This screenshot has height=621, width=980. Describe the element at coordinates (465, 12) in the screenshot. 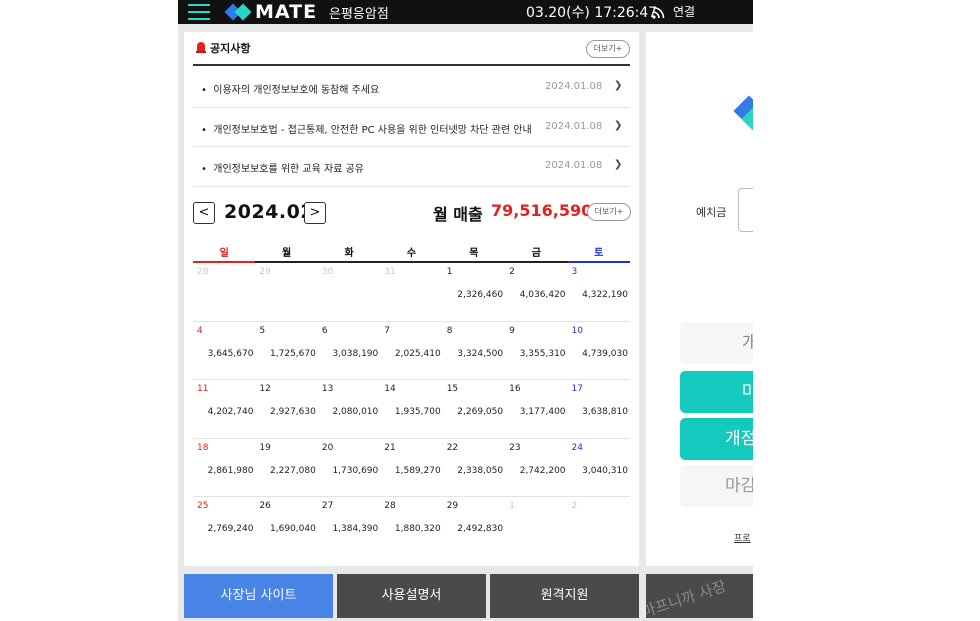

I see `top-bar: MATE 은평응암점 03.20(수) 17:26:47 연결` at that location.